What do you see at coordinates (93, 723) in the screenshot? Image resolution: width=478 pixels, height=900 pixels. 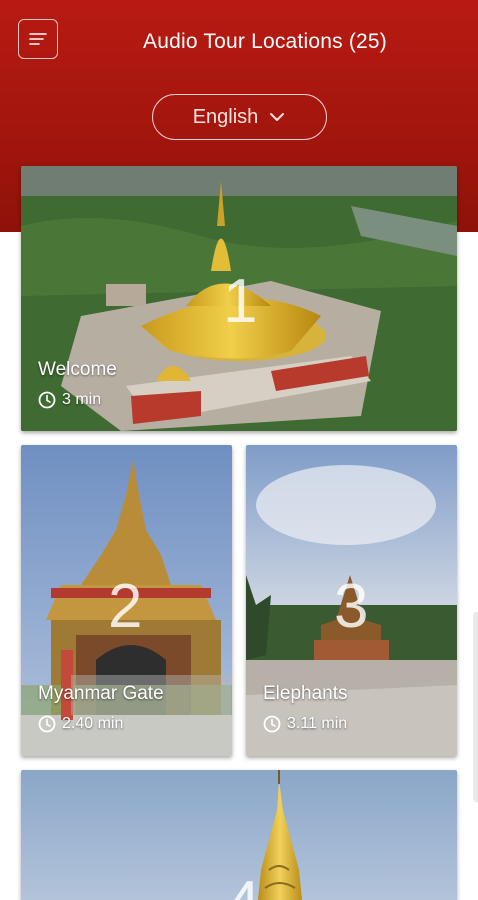 I see `duration-text: 2.40 min` at bounding box center [93, 723].